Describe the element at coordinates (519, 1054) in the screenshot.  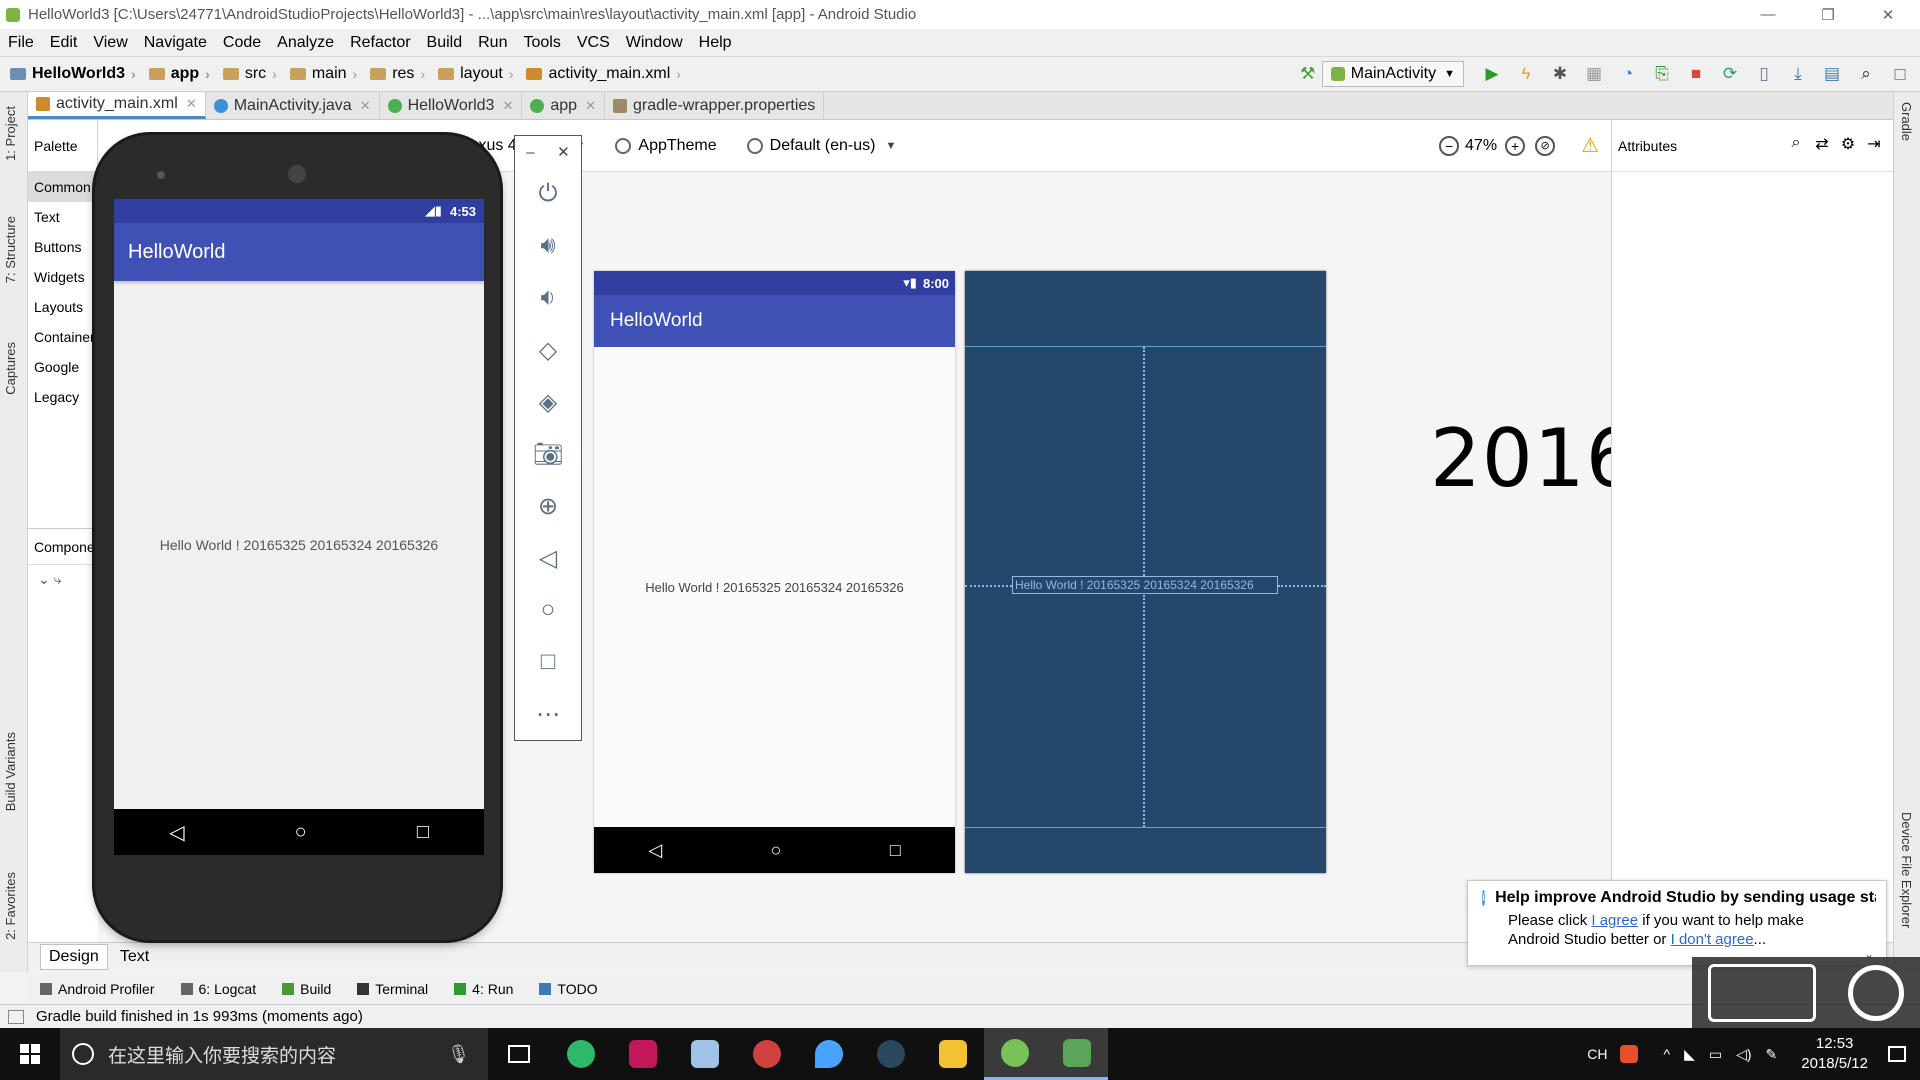
I see `task-view-button` at that location.